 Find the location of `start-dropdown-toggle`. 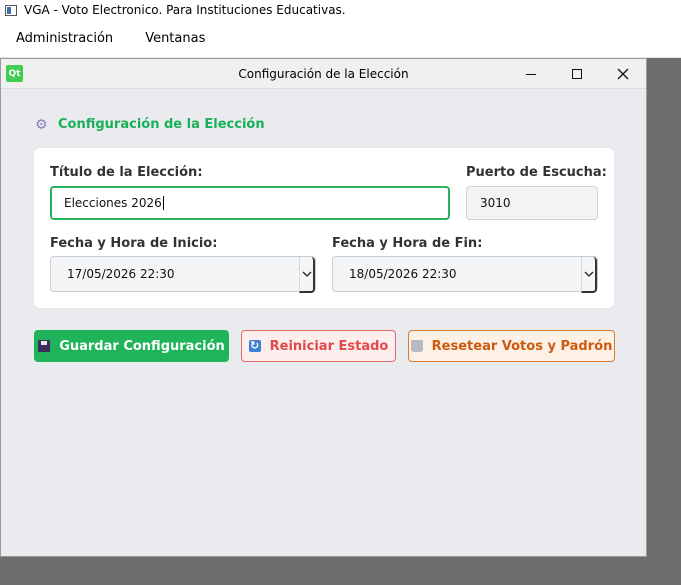

start-dropdown-toggle is located at coordinates (307, 275).